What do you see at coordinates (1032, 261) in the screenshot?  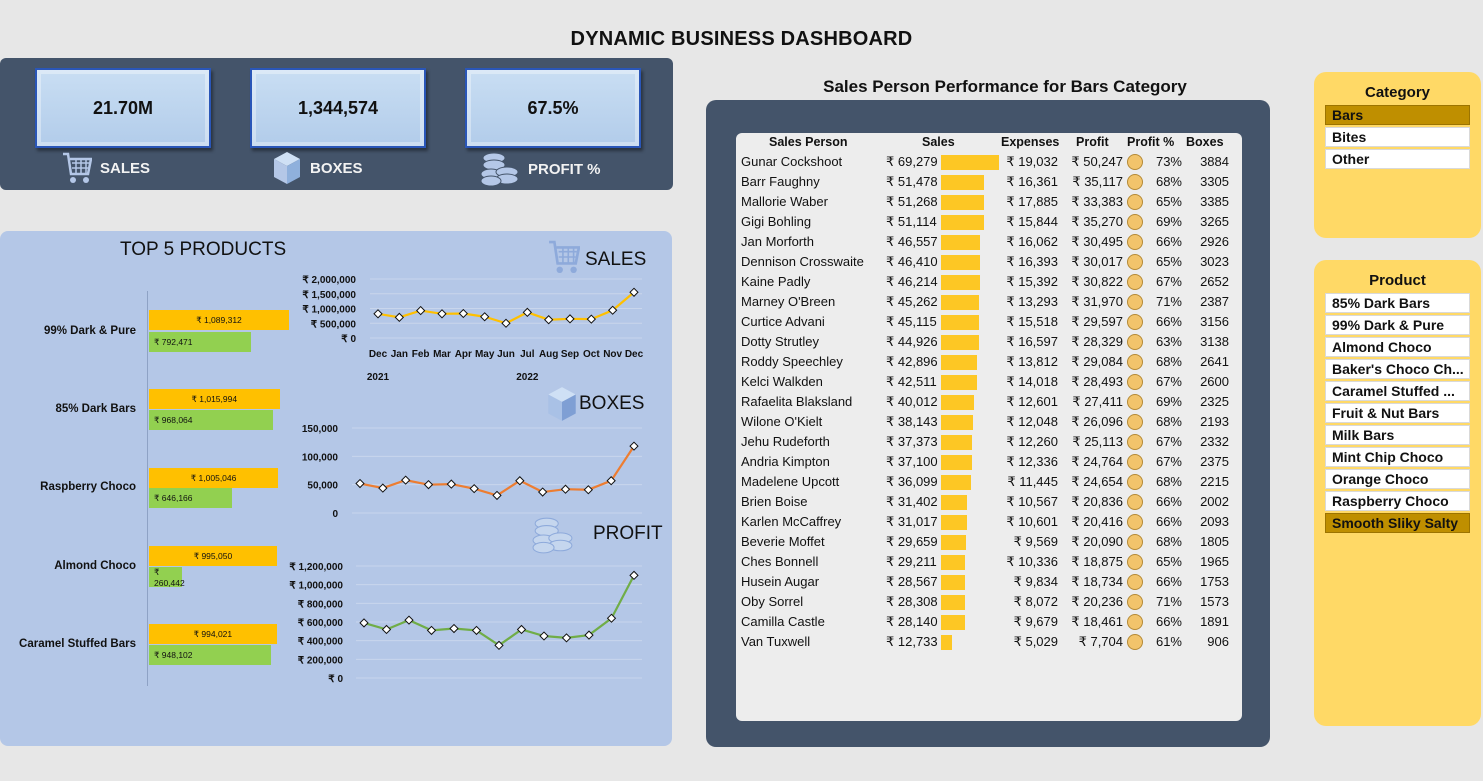 I see `expenses-value: ₹ 16,393` at bounding box center [1032, 261].